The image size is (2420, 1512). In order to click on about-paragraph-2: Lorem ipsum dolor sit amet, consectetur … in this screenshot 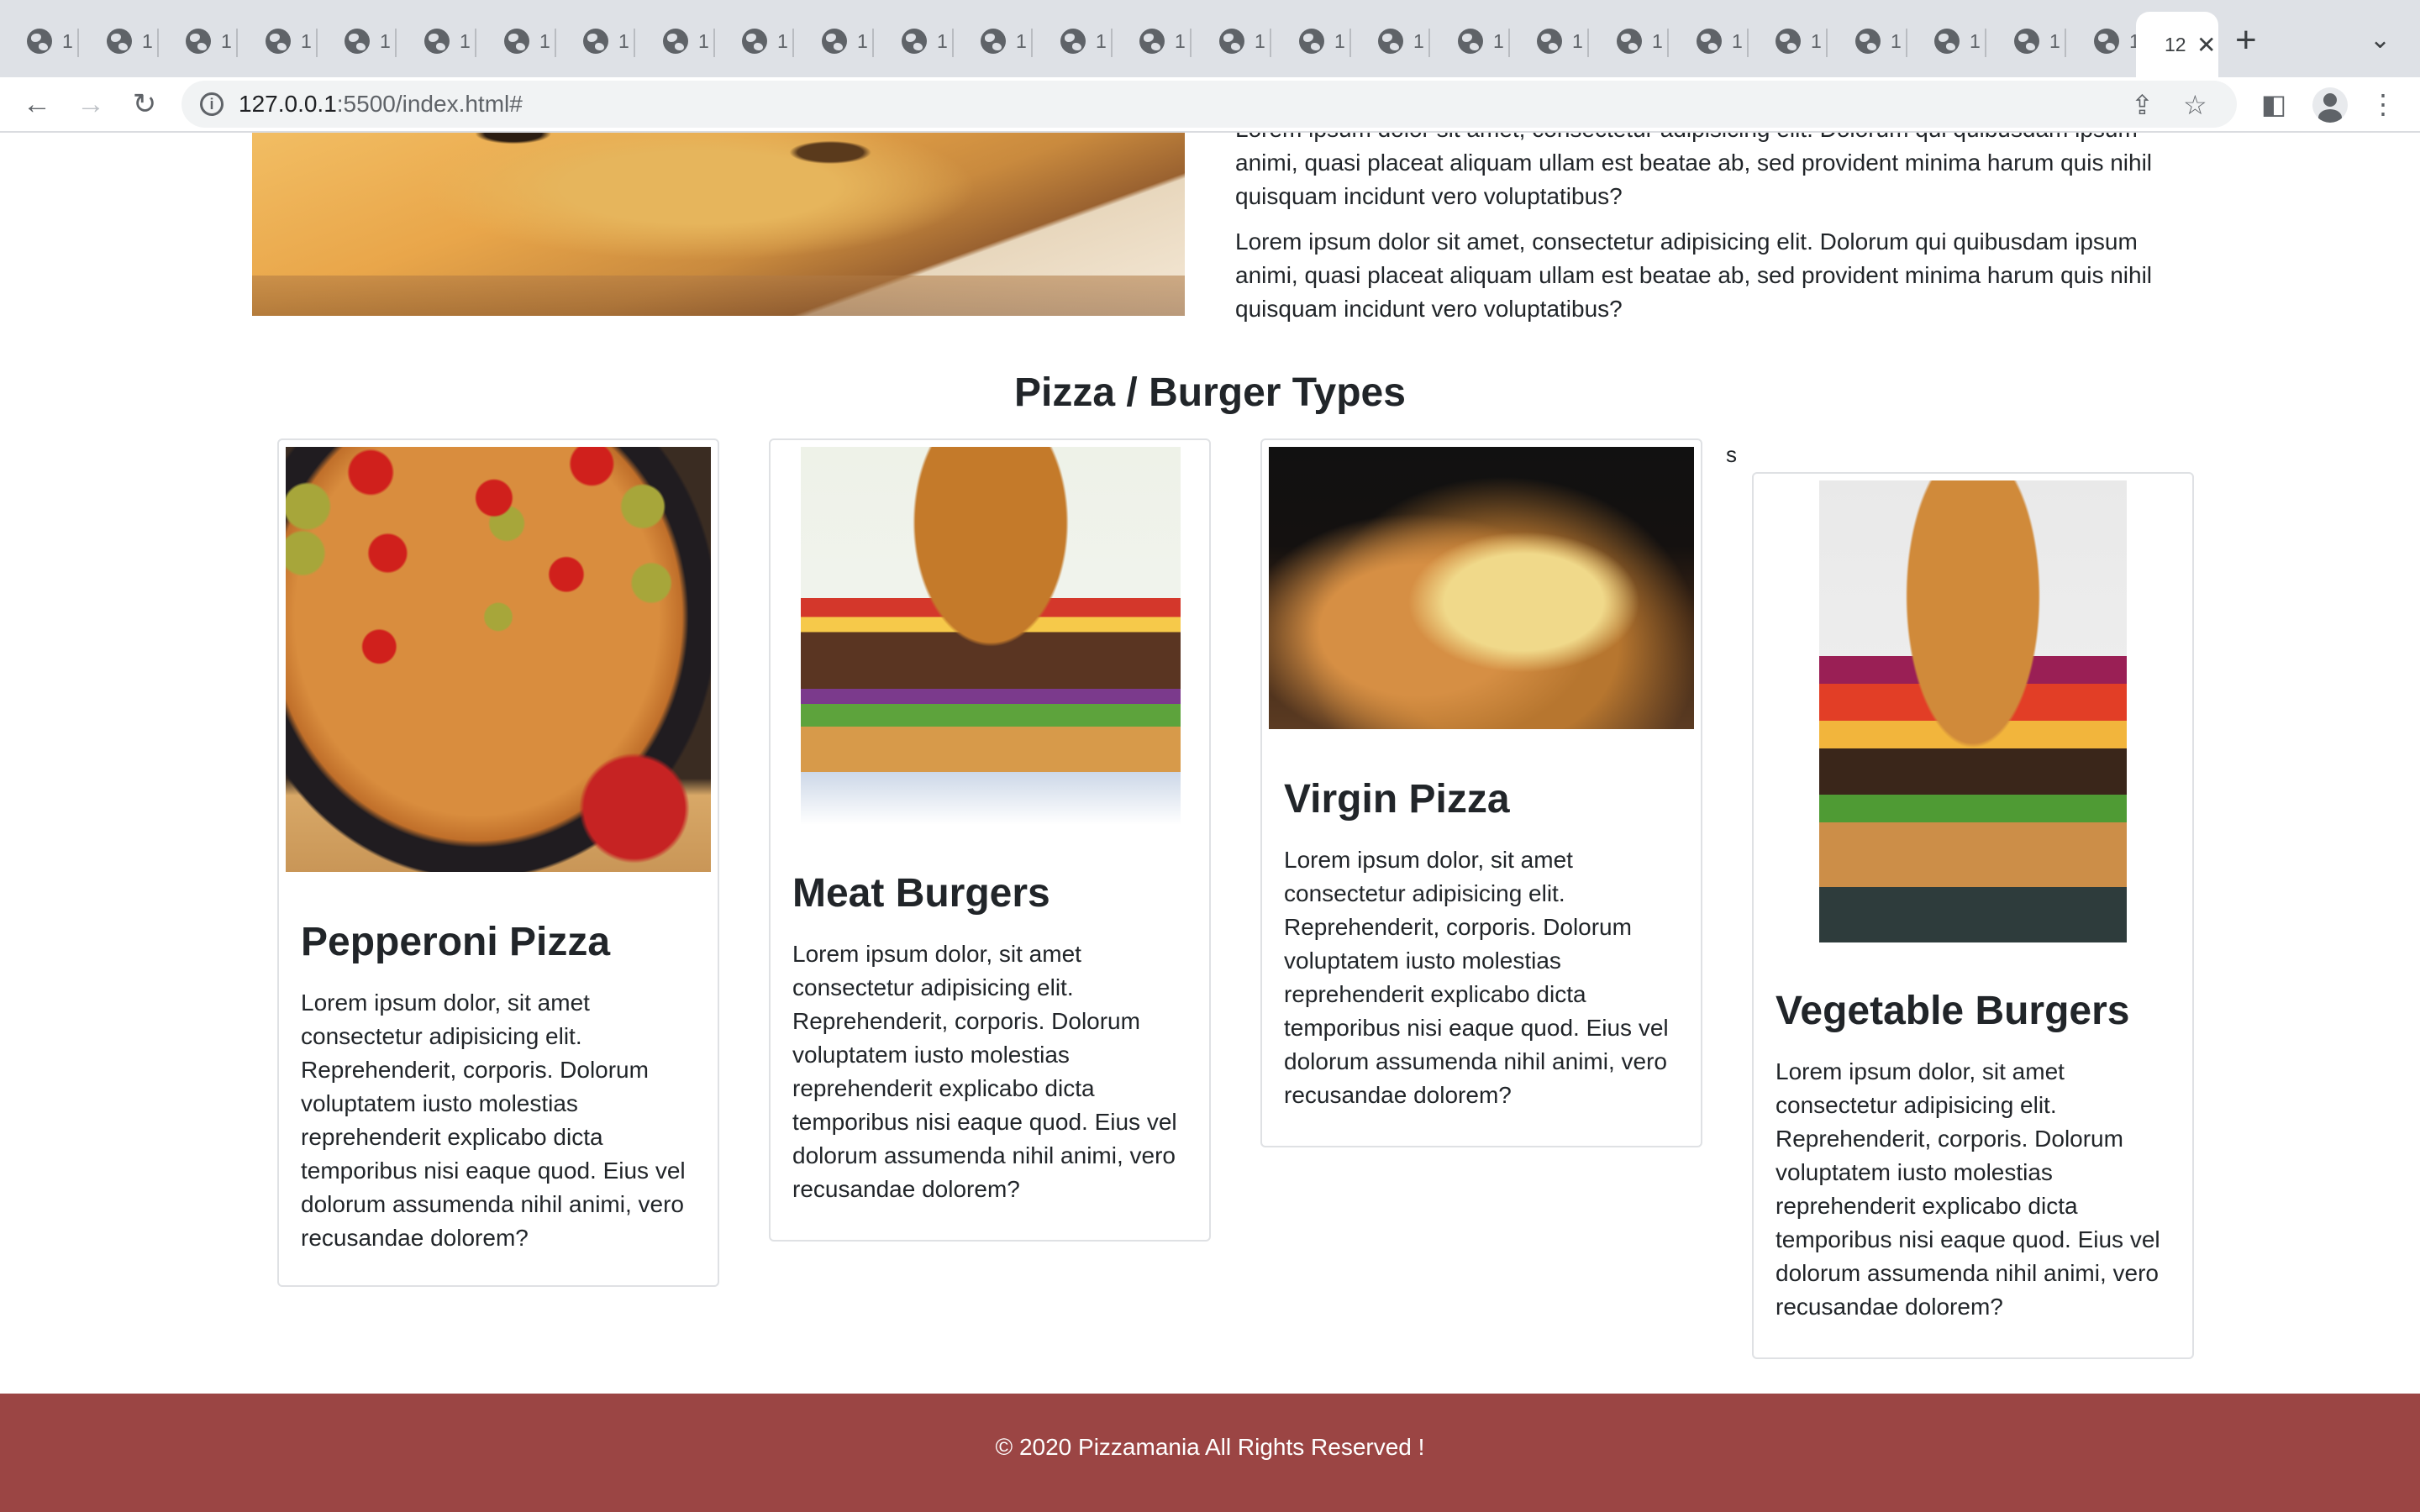, I will do `click(1694, 275)`.